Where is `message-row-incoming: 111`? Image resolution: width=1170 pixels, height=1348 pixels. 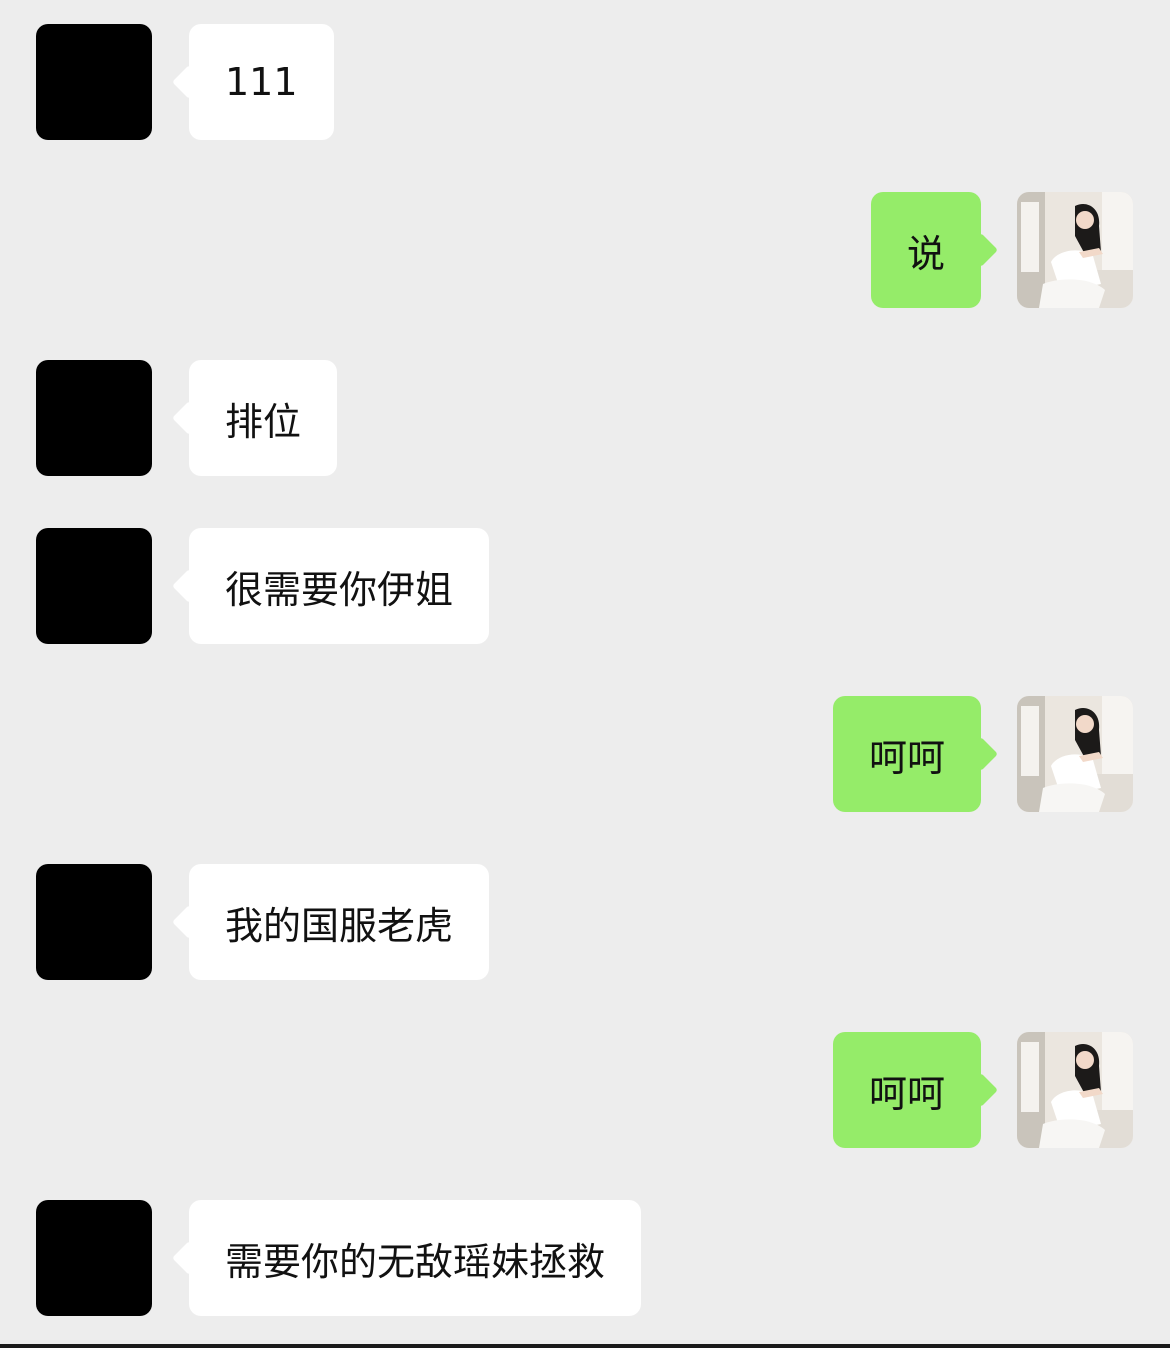 message-row-incoming: 111 is located at coordinates (585, 82).